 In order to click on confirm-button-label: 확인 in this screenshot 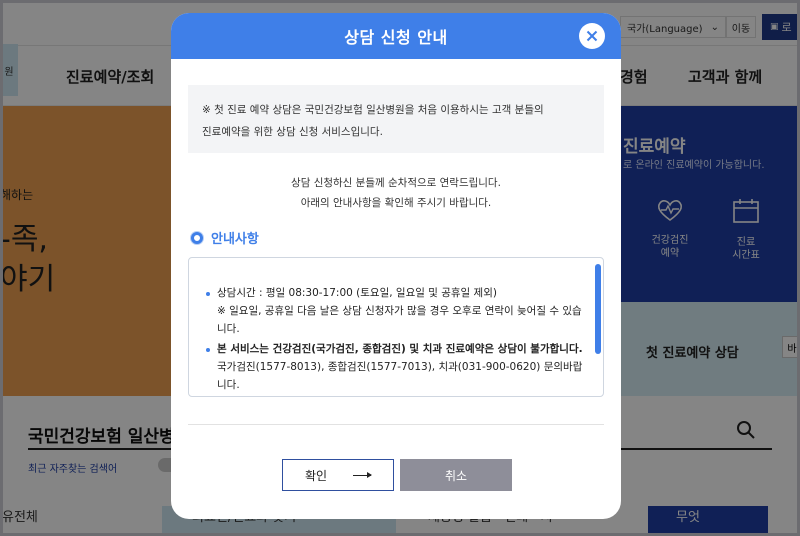, I will do `click(316, 475)`.